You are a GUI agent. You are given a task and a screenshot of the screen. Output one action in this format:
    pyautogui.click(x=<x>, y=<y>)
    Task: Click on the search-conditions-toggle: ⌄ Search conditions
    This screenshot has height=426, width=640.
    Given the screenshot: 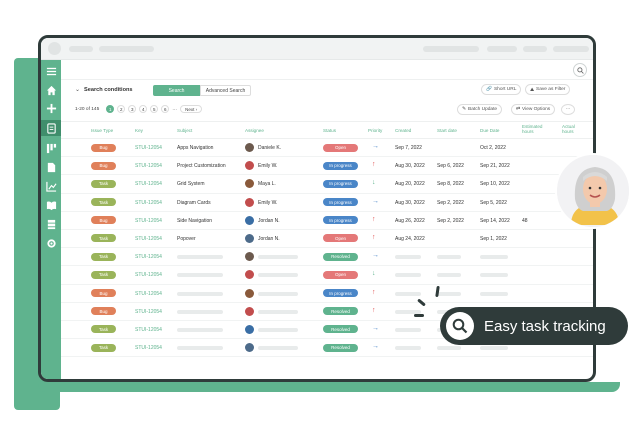 What is the action you would take?
    pyautogui.click(x=104, y=90)
    